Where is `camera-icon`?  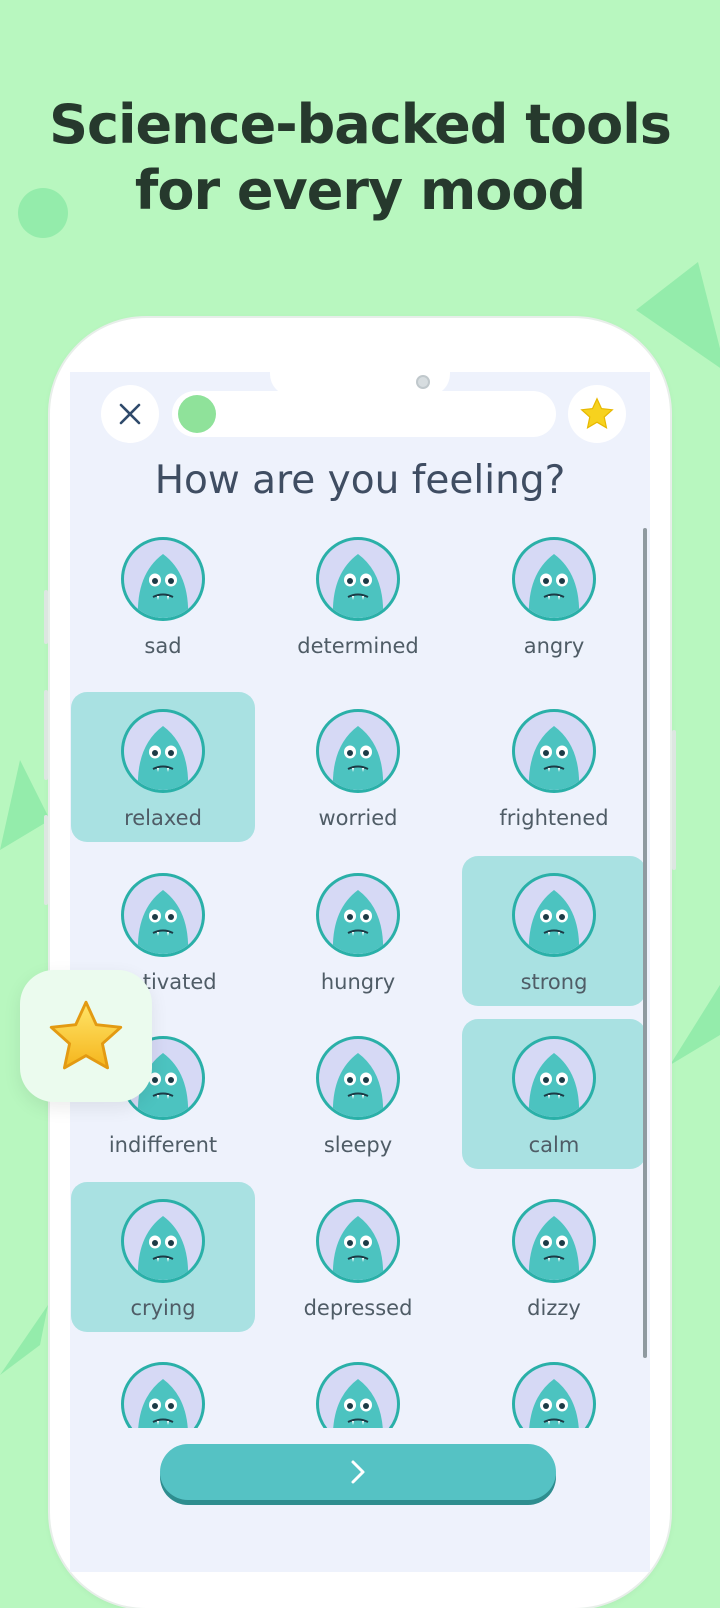
camera-icon is located at coordinates (423, 382).